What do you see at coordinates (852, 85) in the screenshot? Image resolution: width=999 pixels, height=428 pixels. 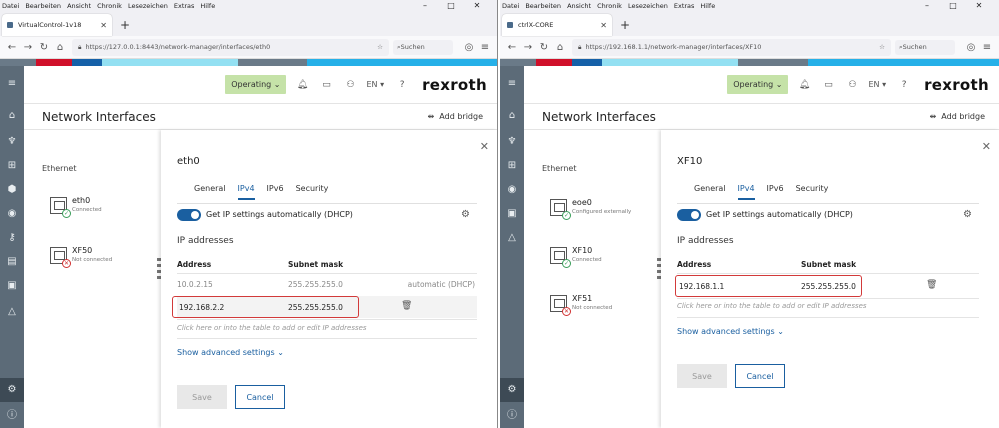 I see `user-icon: ⚇` at bounding box center [852, 85].